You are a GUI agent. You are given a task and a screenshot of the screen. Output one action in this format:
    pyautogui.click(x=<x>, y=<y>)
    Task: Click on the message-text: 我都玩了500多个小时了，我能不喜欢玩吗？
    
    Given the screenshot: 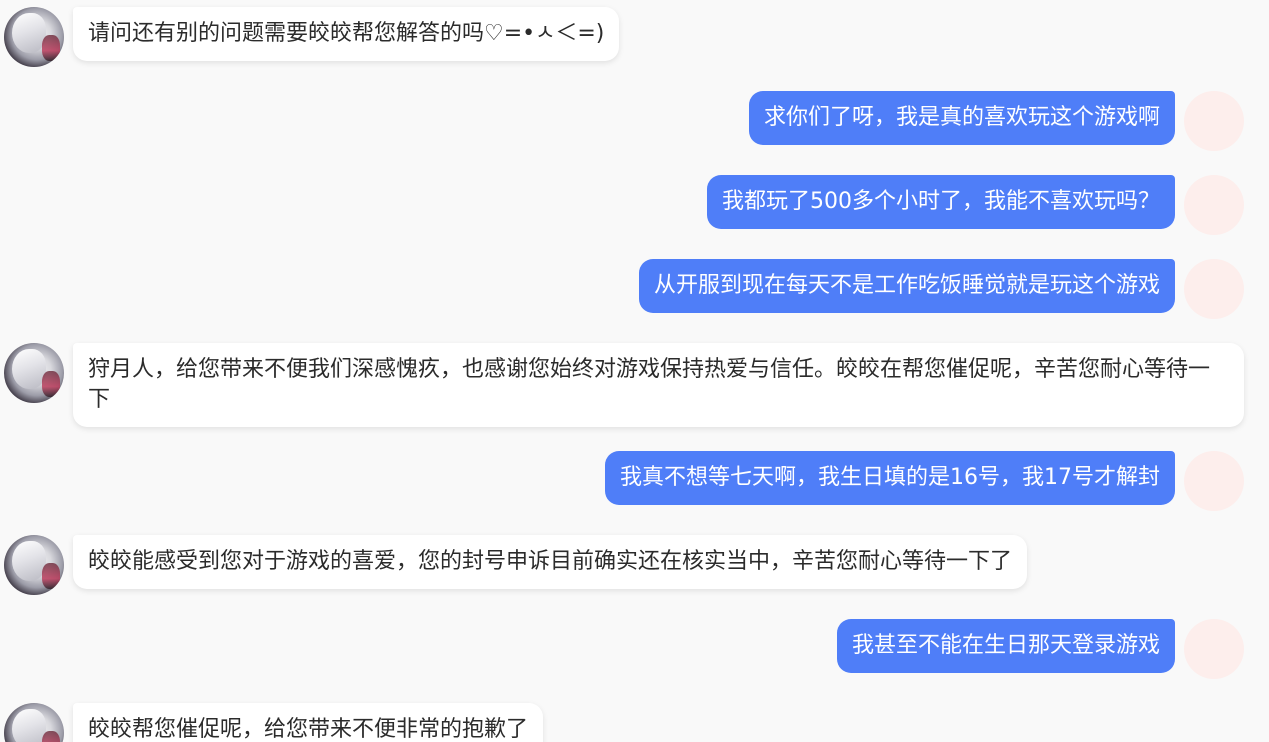 What is the action you would take?
    pyautogui.click(x=941, y=201)
    